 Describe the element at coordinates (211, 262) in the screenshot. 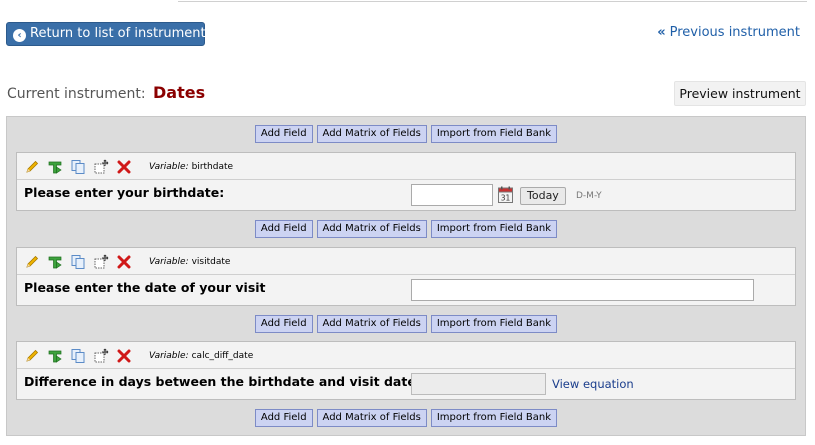

I see `variable-value: visitdate` at that location.